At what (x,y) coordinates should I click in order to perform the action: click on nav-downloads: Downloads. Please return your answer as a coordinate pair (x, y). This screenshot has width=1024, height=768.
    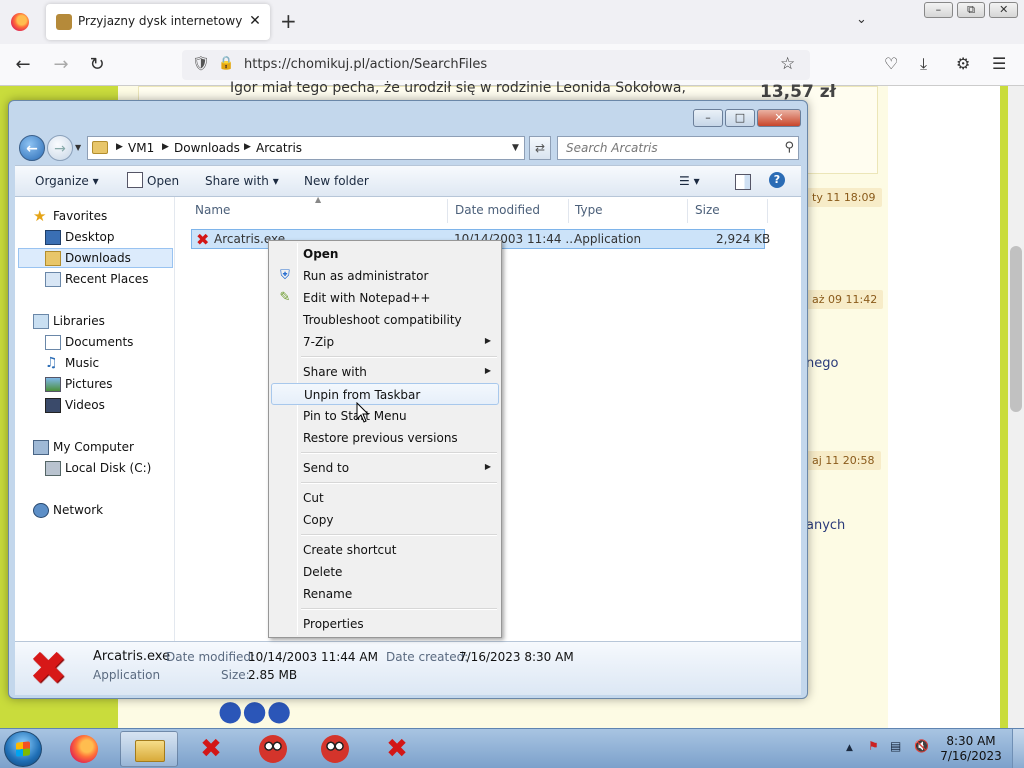
    Looking at the image, I should click on (95, 258).